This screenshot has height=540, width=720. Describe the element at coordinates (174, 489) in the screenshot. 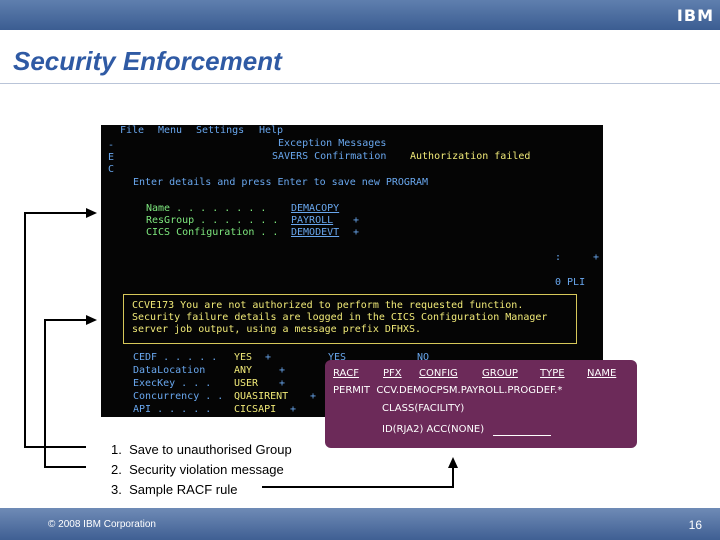

I see `list-item: 3. Sample RACF rule` at that location.